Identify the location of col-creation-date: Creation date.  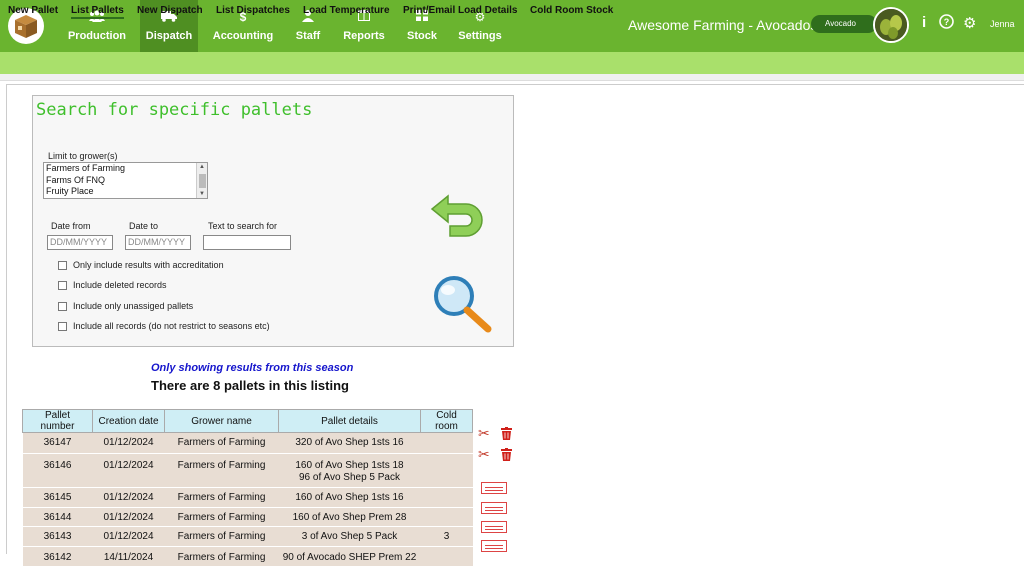
(128, 421).